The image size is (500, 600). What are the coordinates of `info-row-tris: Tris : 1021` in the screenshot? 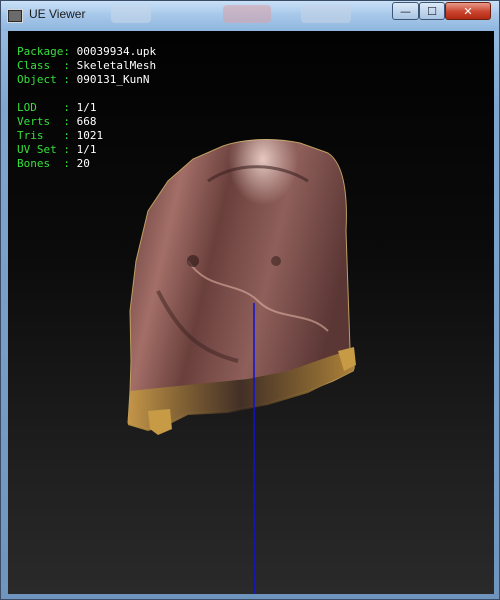 It's located at (60, 135).